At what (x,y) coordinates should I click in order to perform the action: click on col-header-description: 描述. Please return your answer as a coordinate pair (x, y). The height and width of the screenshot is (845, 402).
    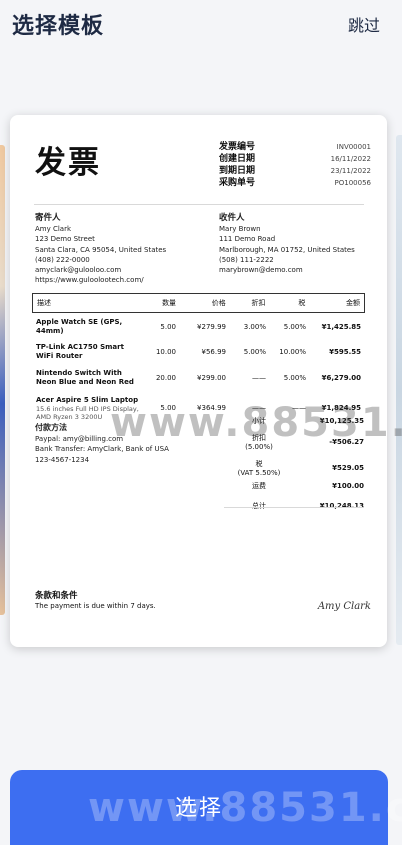
    Looking at the image, I should click on (44, 303).